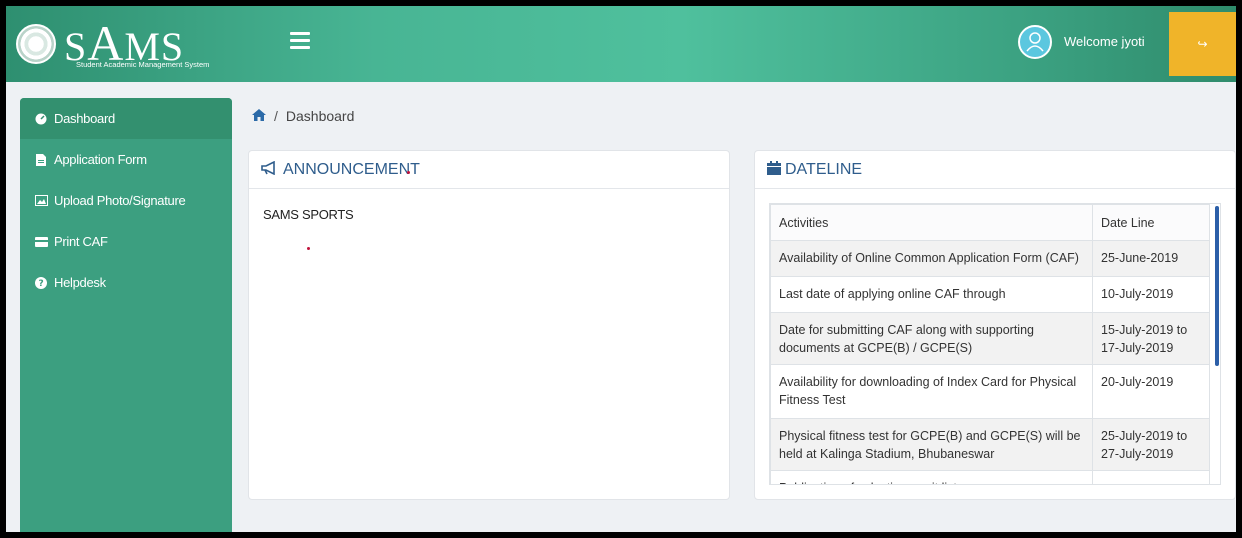 This screenshot has height=538, width=1242. Describe the element at coordinates (126, 241) in the screenshot. I see `sidebar-item-print-caf: Print CAF` at that location.